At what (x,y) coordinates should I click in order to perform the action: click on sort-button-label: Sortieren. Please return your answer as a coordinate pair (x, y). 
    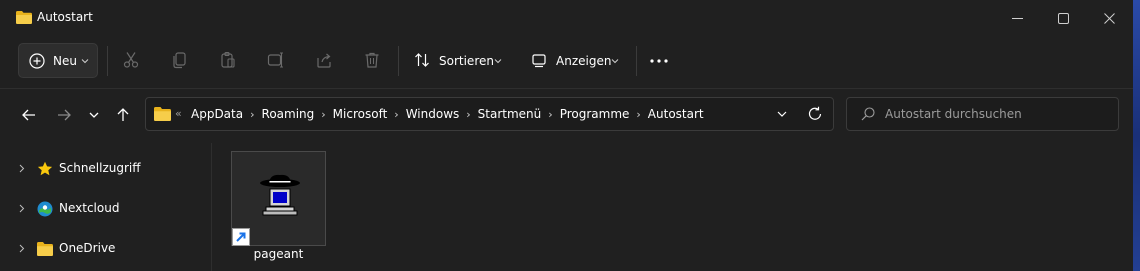
    Looking at the image, I should click on (466, 61).